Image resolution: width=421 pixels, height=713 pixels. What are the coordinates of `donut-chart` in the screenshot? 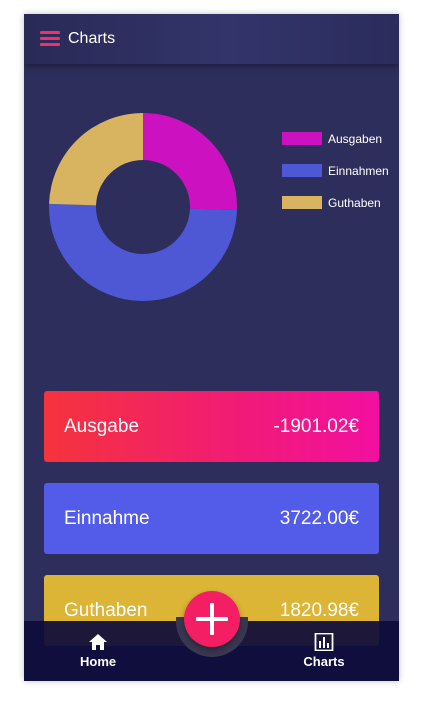 It's located at (143, 207).